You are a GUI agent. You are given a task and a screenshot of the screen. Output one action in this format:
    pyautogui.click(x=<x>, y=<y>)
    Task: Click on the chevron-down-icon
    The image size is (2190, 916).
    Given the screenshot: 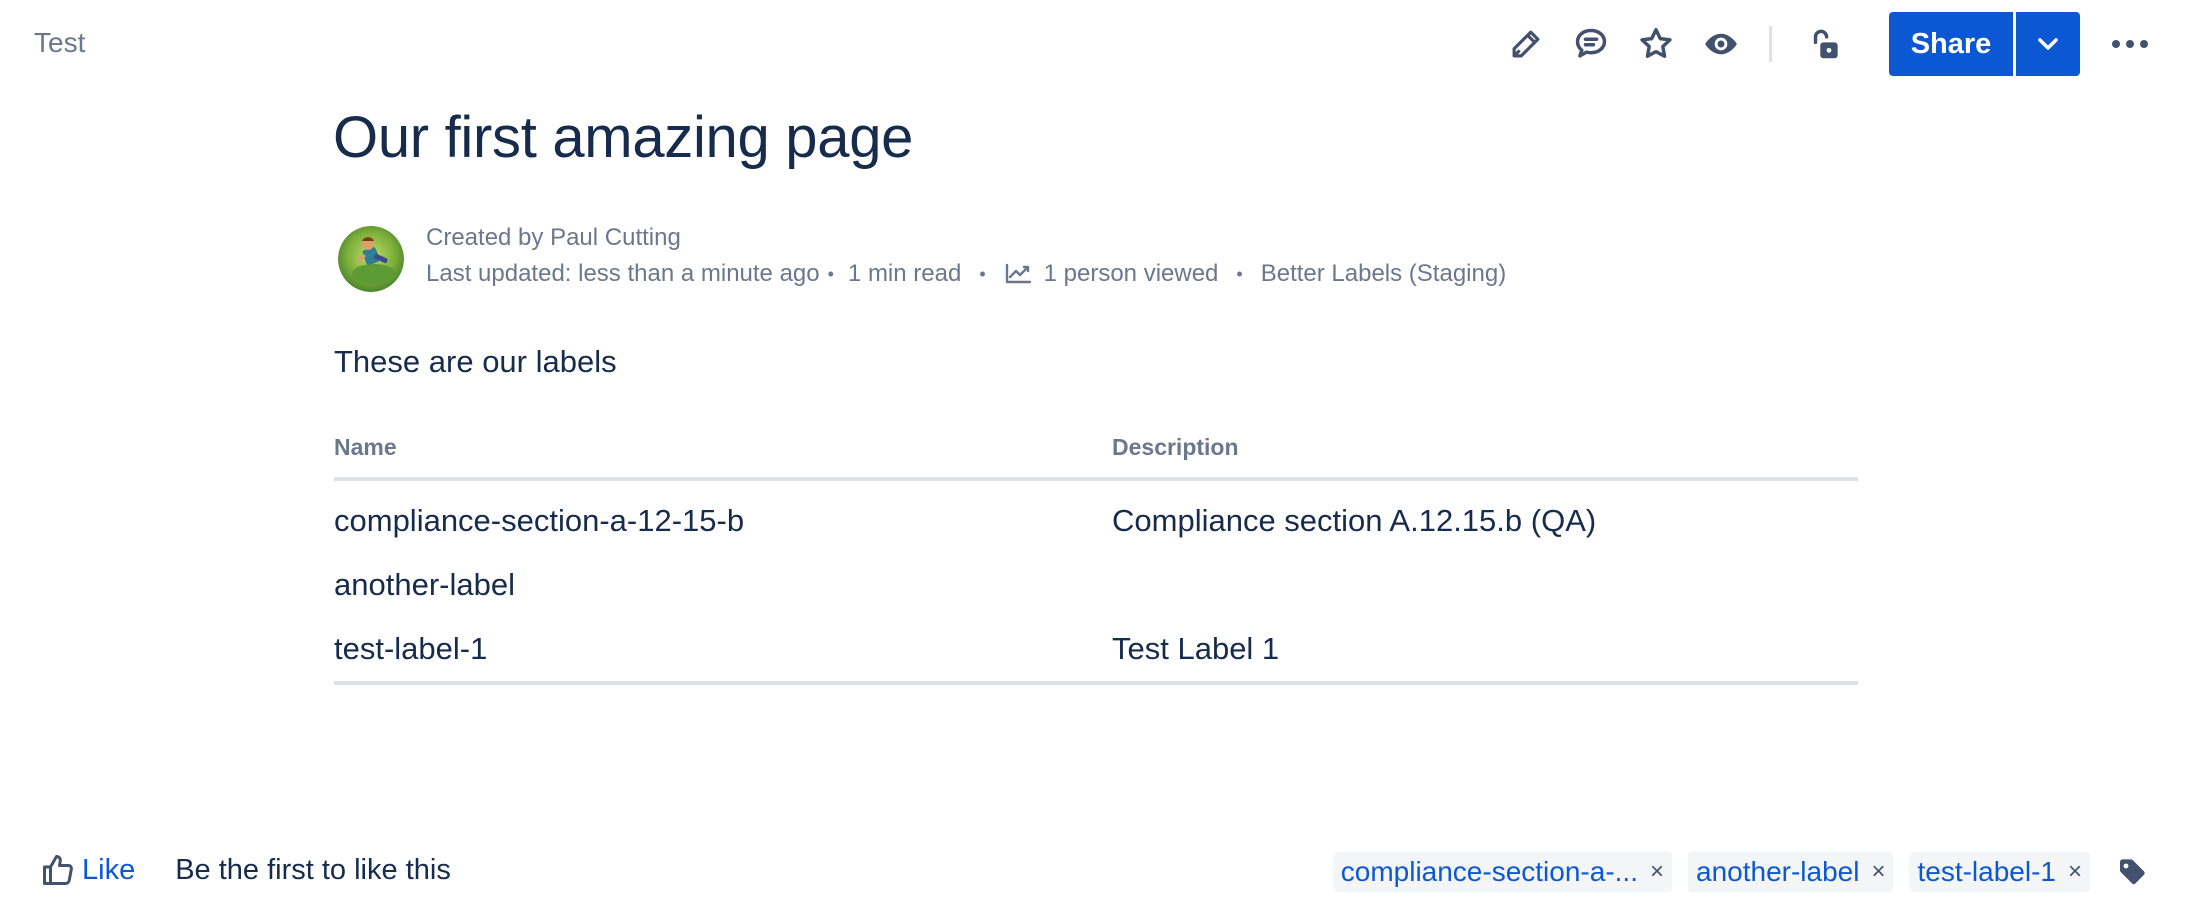 What is the action you would take?
    pyautogui.click(x=2048, y=44)
    